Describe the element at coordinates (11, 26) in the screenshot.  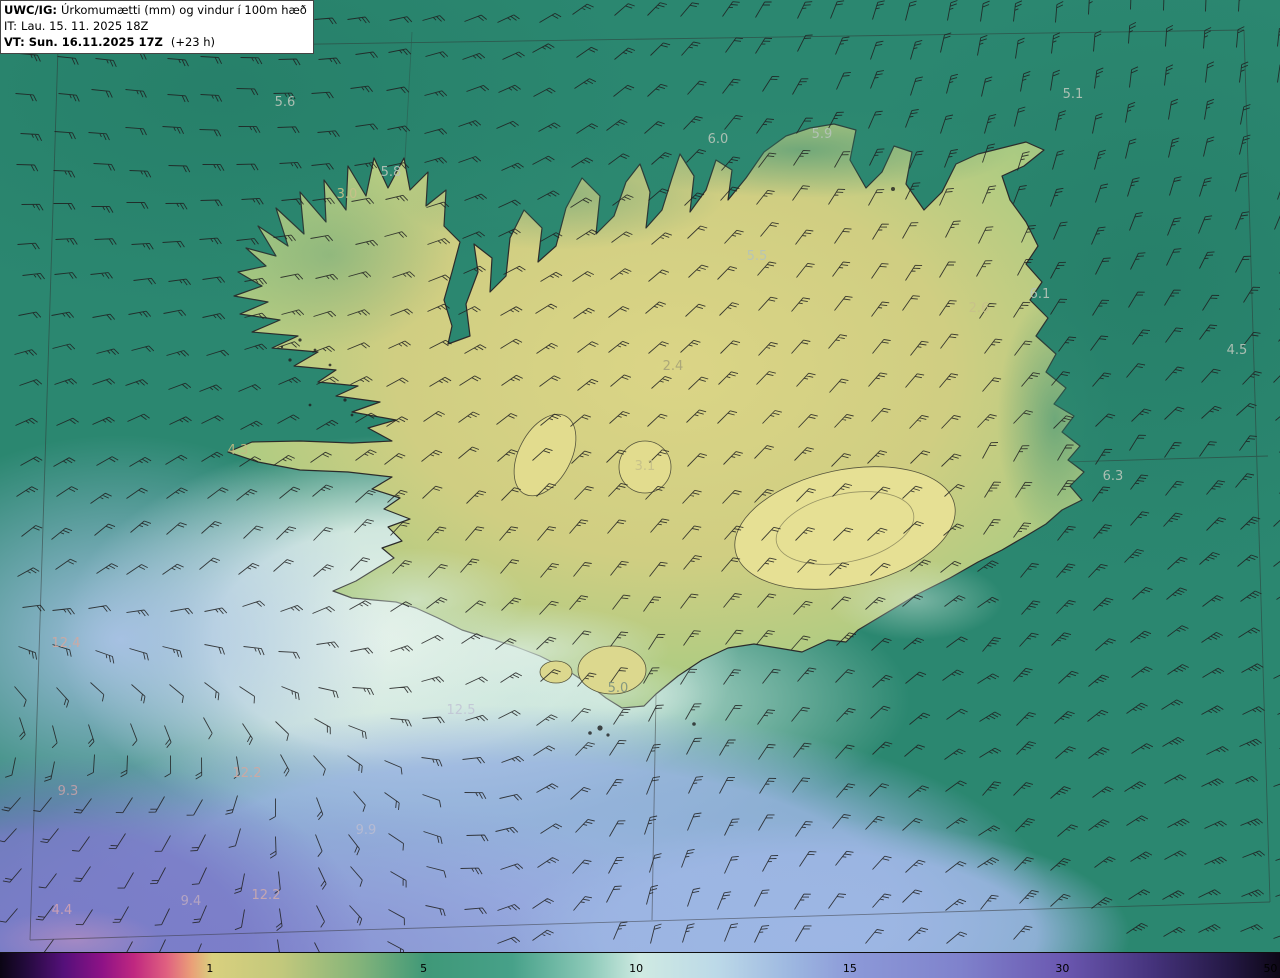
I see `init-label: IT:` at that location.